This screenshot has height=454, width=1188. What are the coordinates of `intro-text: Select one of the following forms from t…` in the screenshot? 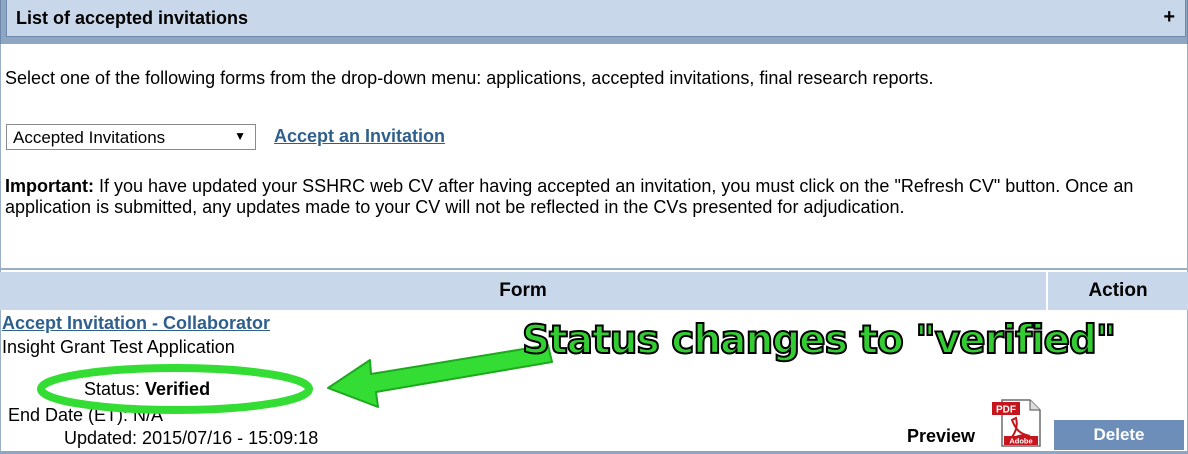 It's located at (469, 78).